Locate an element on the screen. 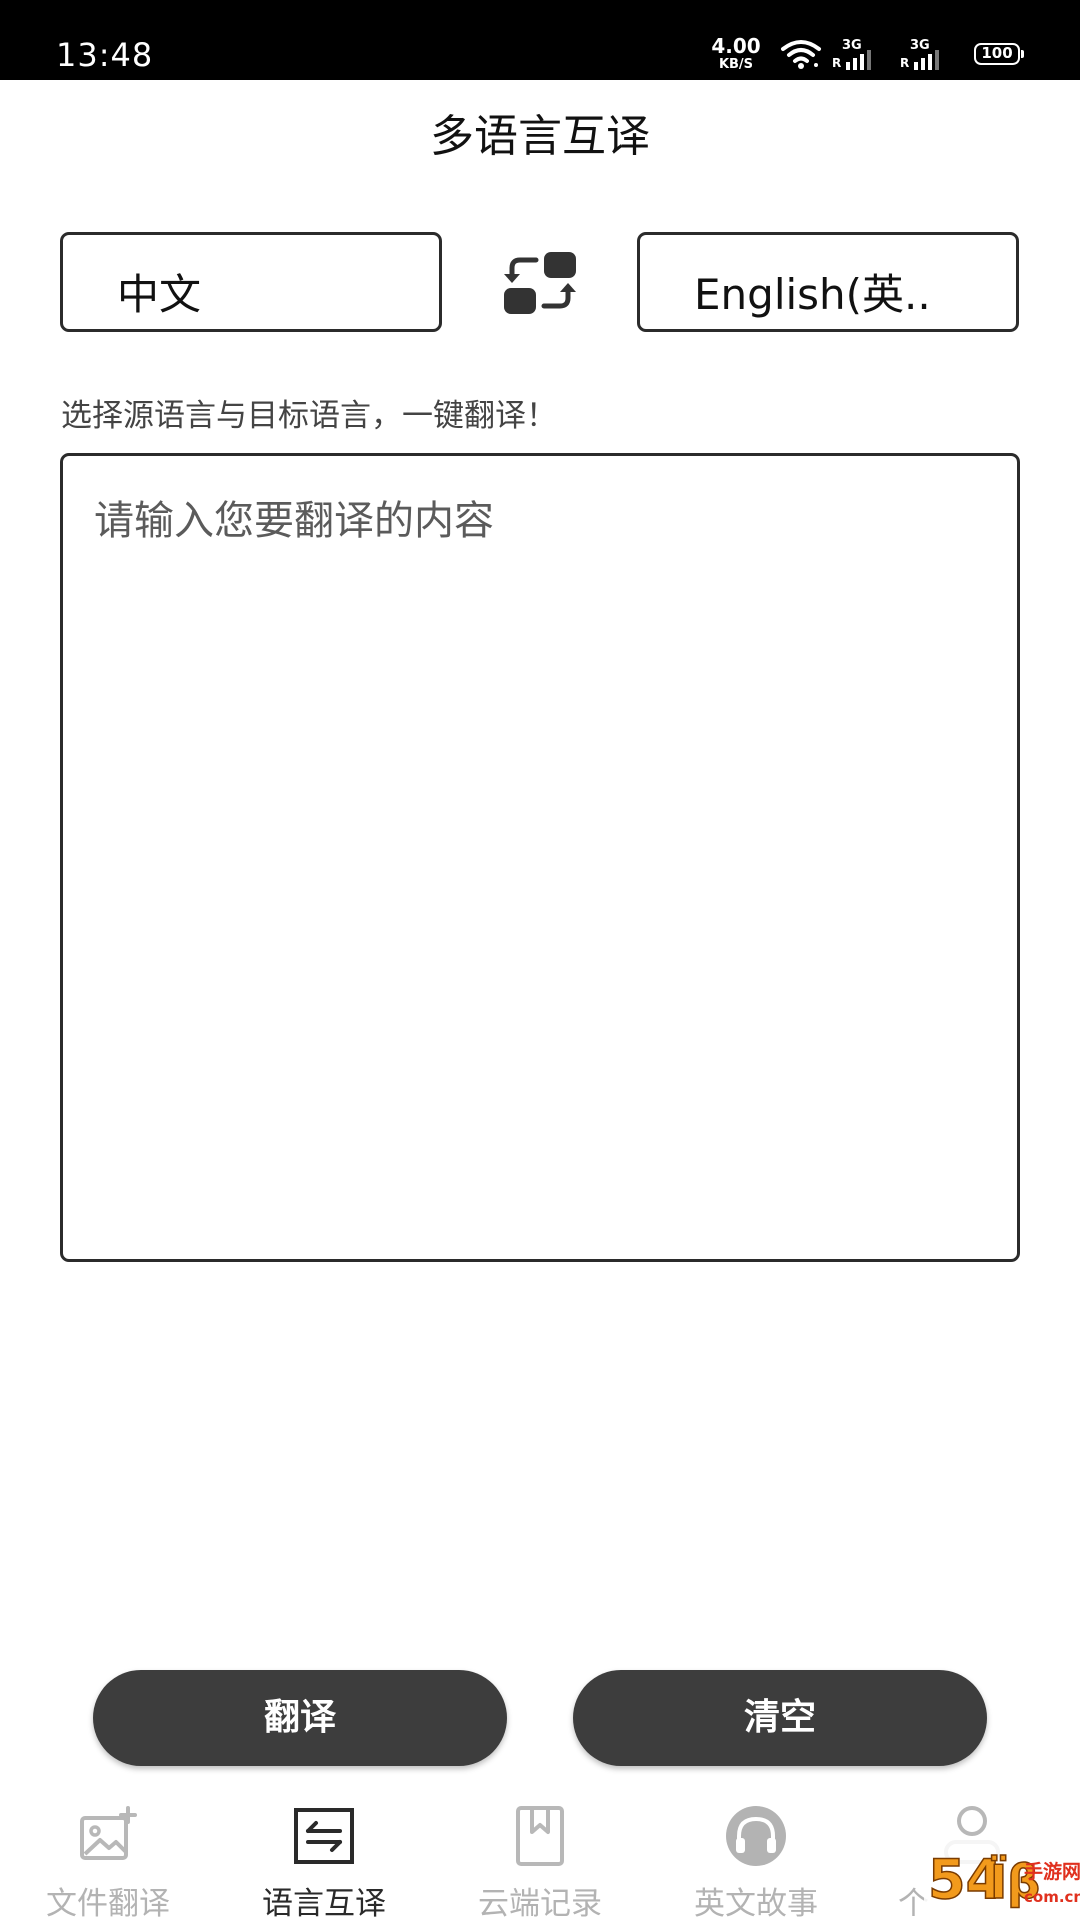  svg-text: 手游网 is located at coordinates (1052, 1871).